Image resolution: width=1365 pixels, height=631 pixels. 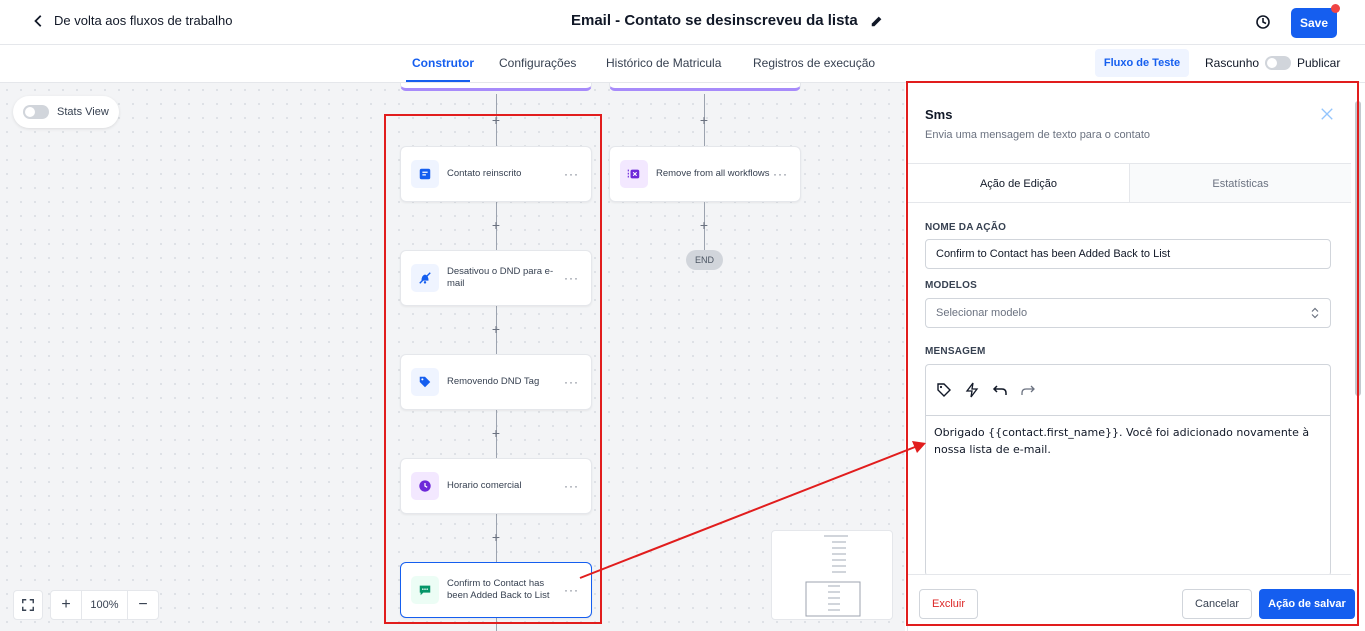 What do you see at coordinates (425, 590) in the screenshot?
I see `sms-icon` at bounding box center [425, 590].